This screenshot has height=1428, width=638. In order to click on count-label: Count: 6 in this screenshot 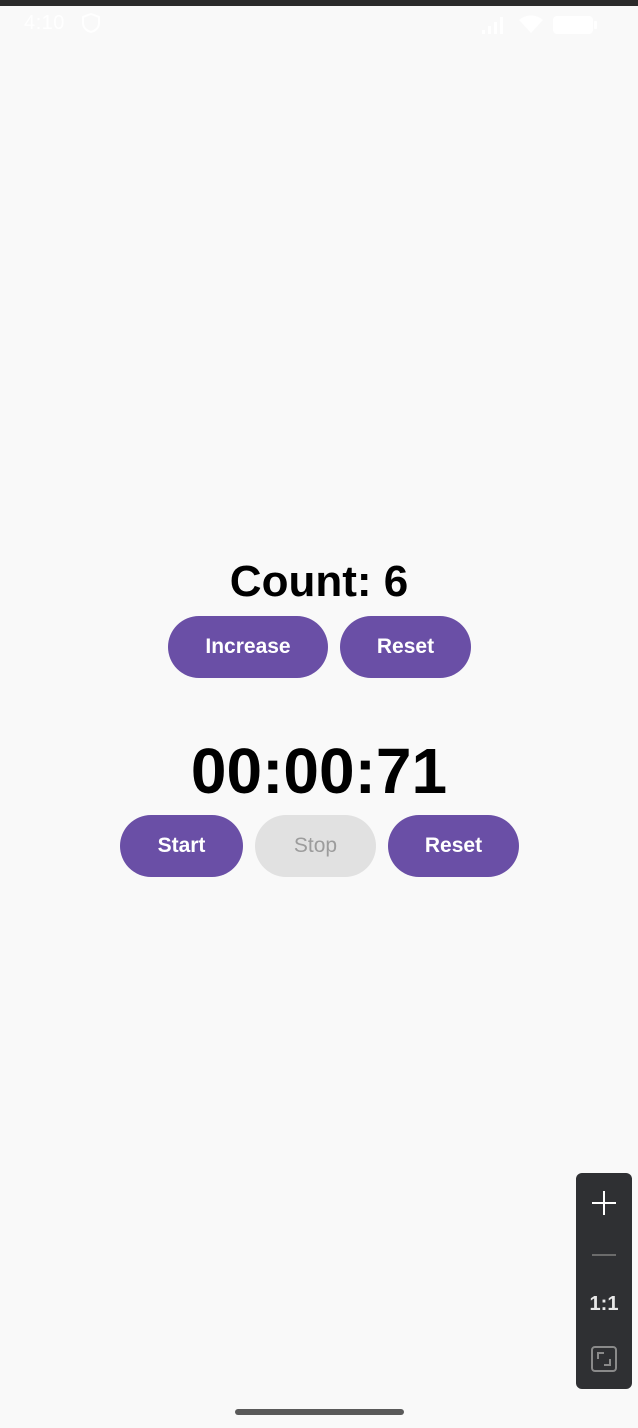, I will do `click(319, 581)`.